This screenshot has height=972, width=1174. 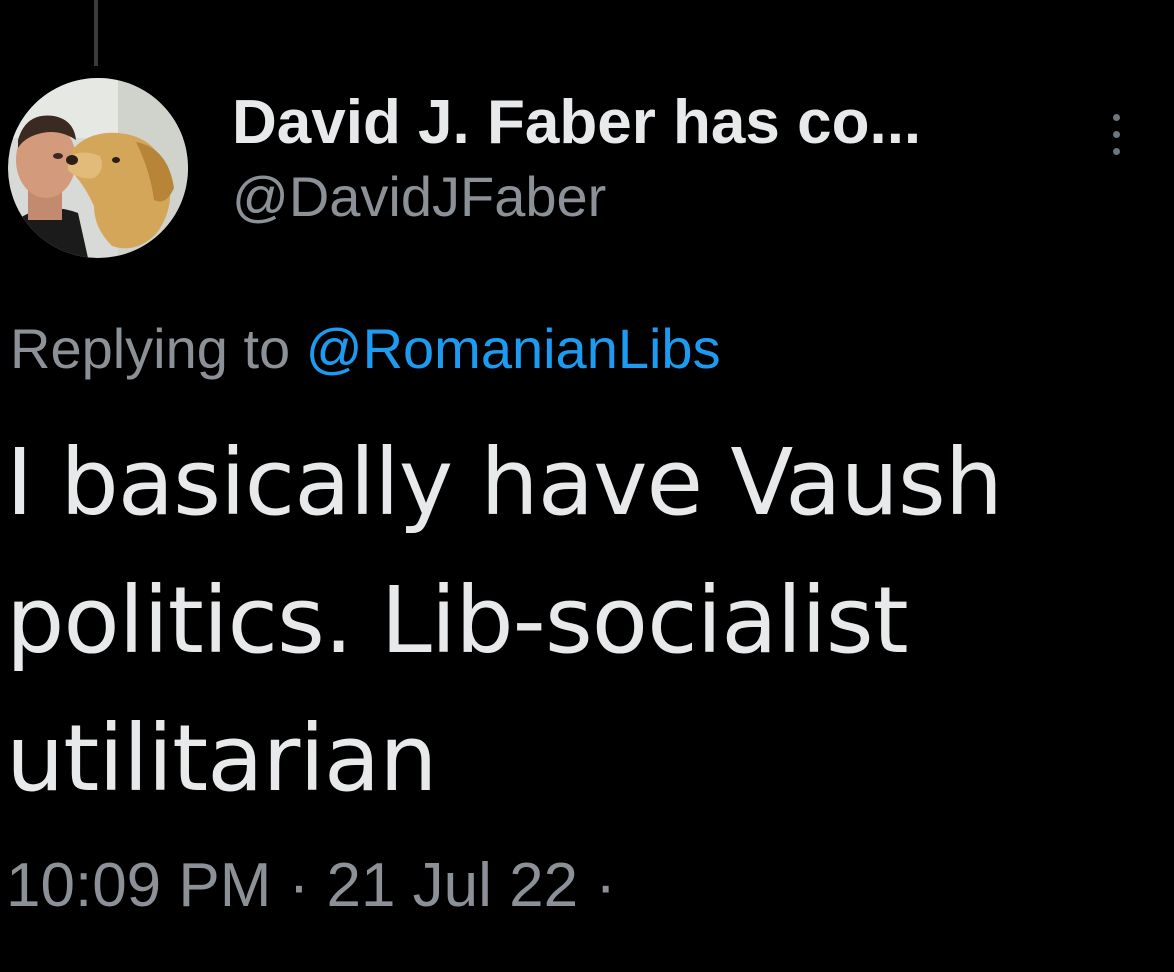 I want to click on tweet-timestamp: 10:09 PM · 21 Jul 22 ·, so click(x=311, y=886).